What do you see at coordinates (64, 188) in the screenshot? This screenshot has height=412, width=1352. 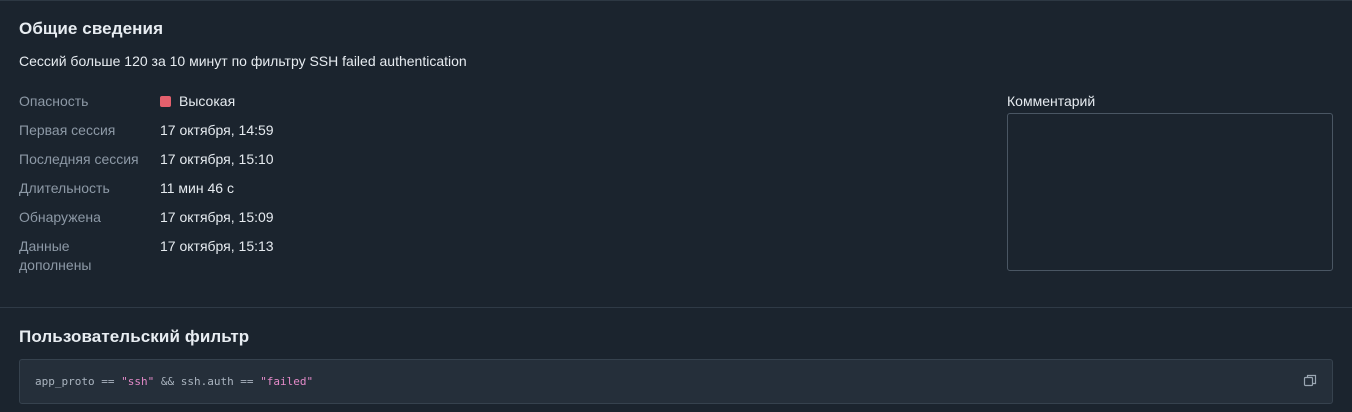 I see `property-label: Длительность` at bounding box center [64, 188].